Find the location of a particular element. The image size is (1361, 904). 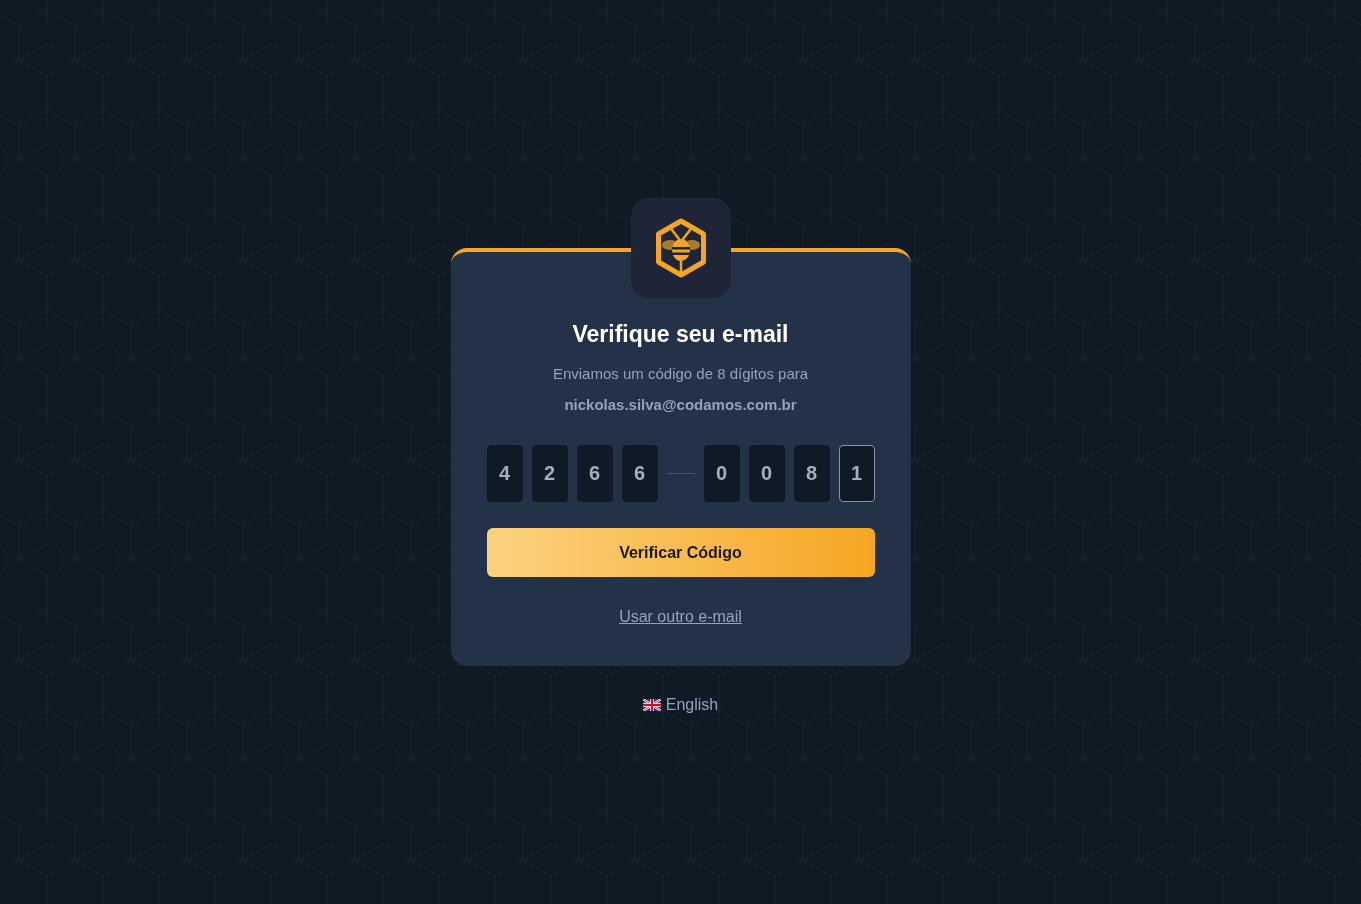

subtitle-text: Enviamos um código de 8 dígitos para is located at coordinates (680, 374).